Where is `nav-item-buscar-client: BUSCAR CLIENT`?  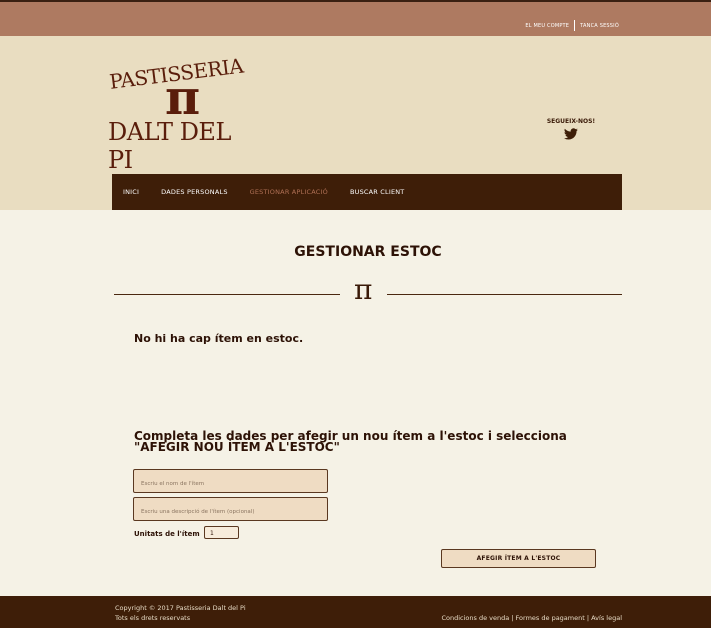 nav-item-buscar-client: BUSCAR CLIENT is located at coordinates (377, 192).